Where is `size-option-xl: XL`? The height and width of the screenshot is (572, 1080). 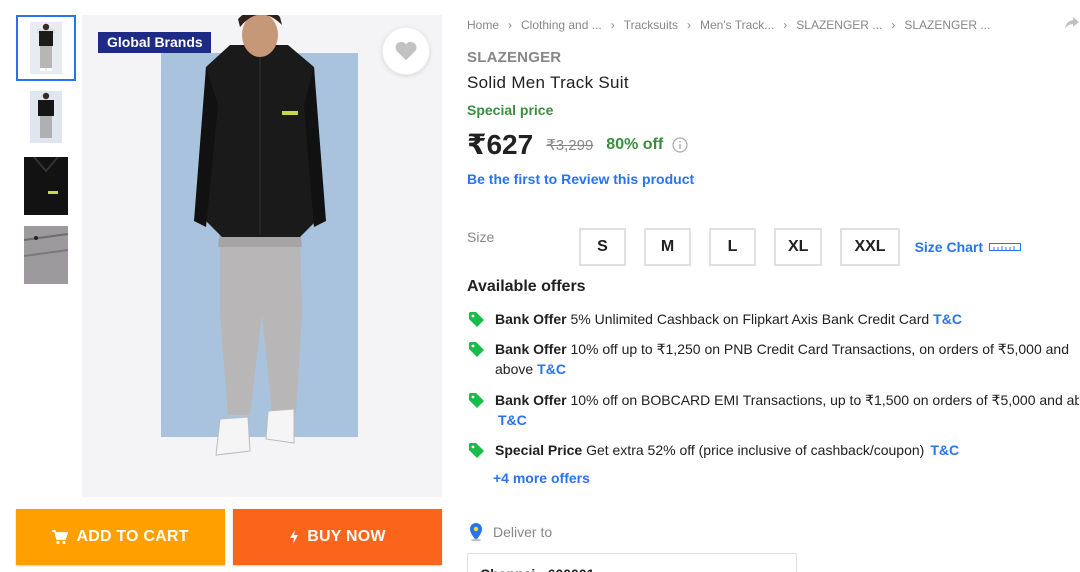
size-option-xl: XL is located at coordinates (798, 247).